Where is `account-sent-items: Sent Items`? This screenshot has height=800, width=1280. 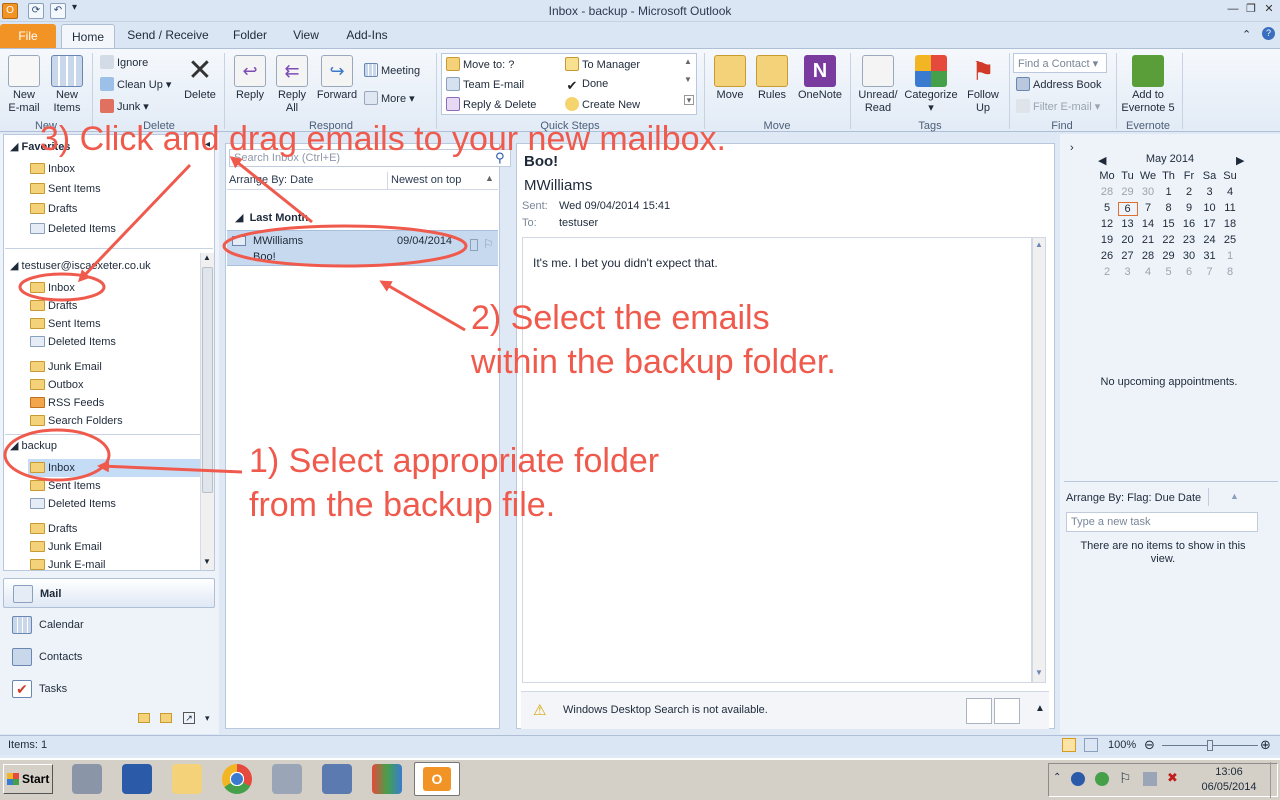
account-sent-items: Sent Items is located at coordinates (113, 324).